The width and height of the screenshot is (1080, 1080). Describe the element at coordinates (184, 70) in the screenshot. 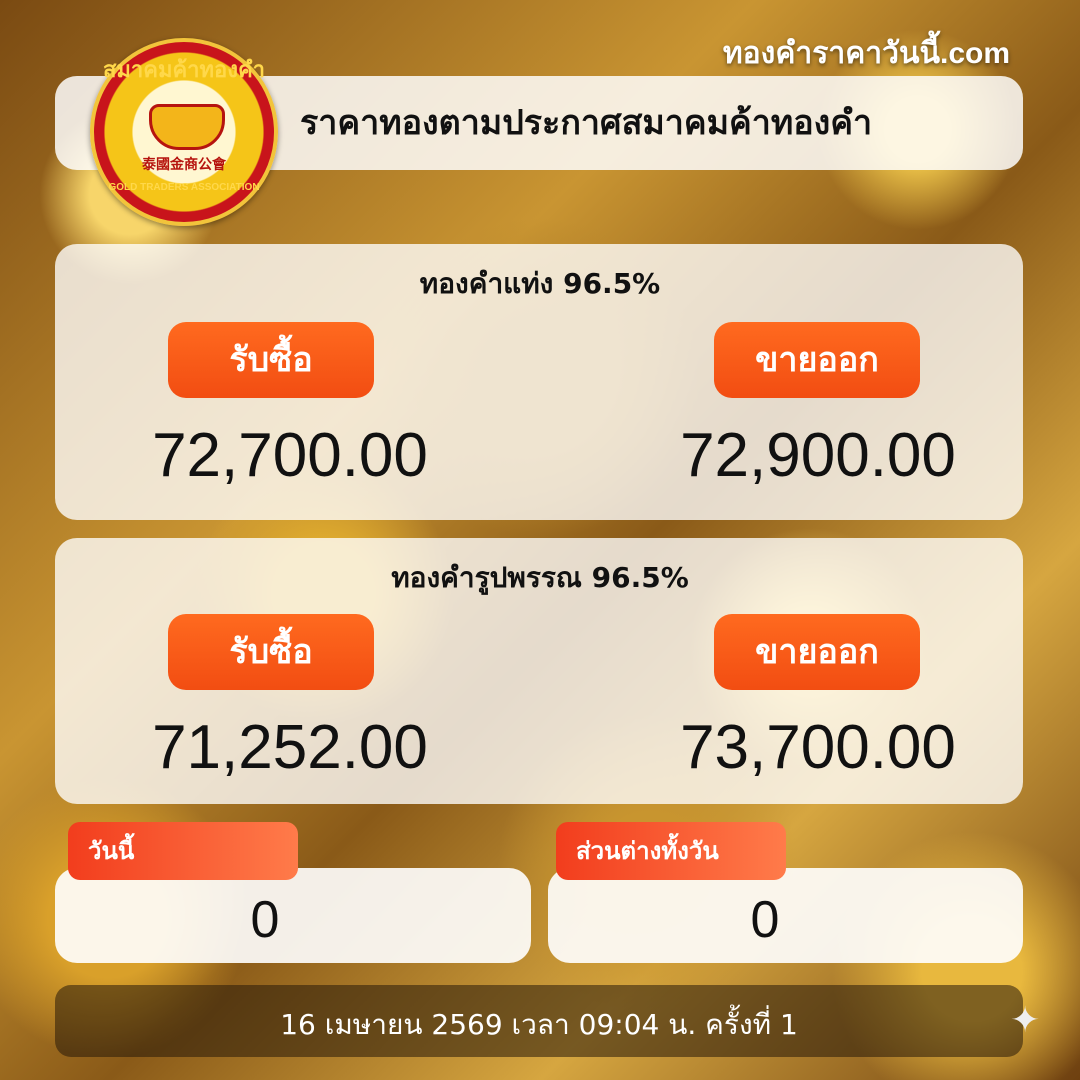

I see `logo-text-top: สมาคมค้าทองคำ` at that location.